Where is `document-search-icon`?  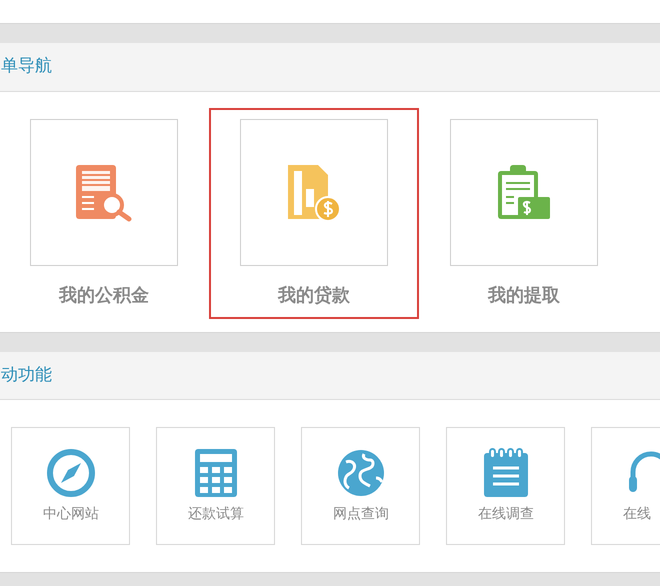 document-search-icon is located at coordinates (104, 192).